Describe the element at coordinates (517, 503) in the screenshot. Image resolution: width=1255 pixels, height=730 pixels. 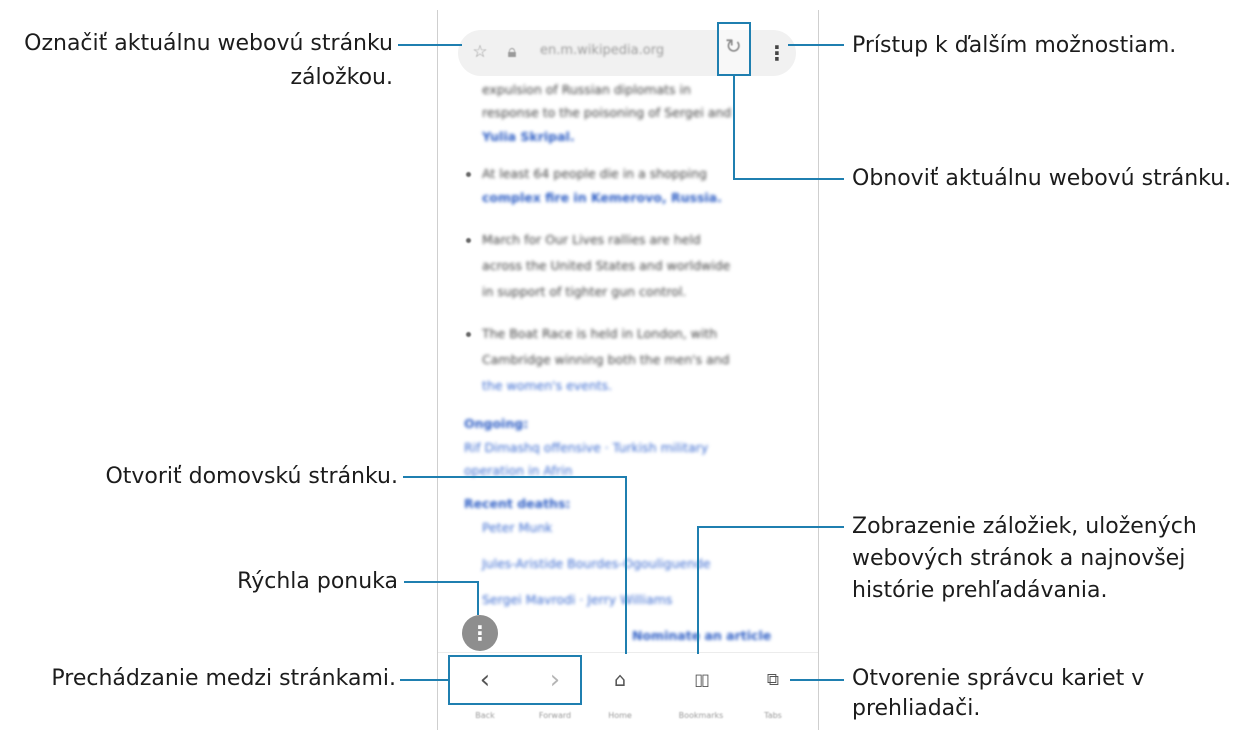
I see `section-heading: Recent deaths:` at that location.